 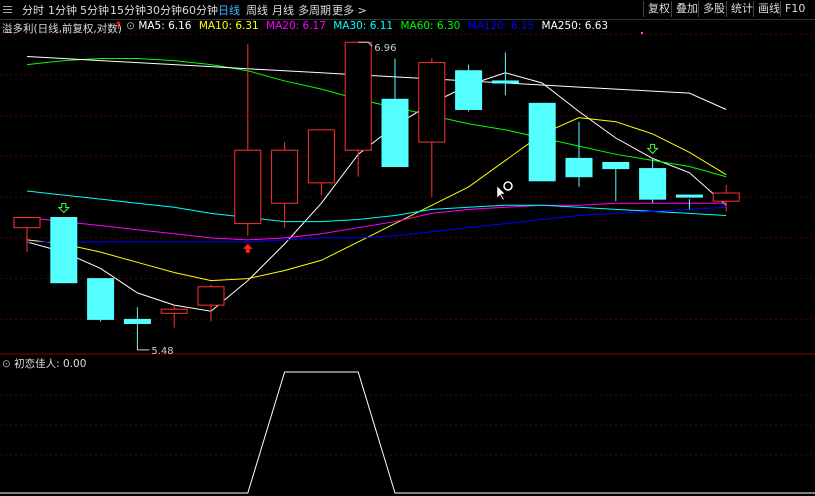 I want to click on ma20-label: MA20: 6.17, so click(x=296, y=26).